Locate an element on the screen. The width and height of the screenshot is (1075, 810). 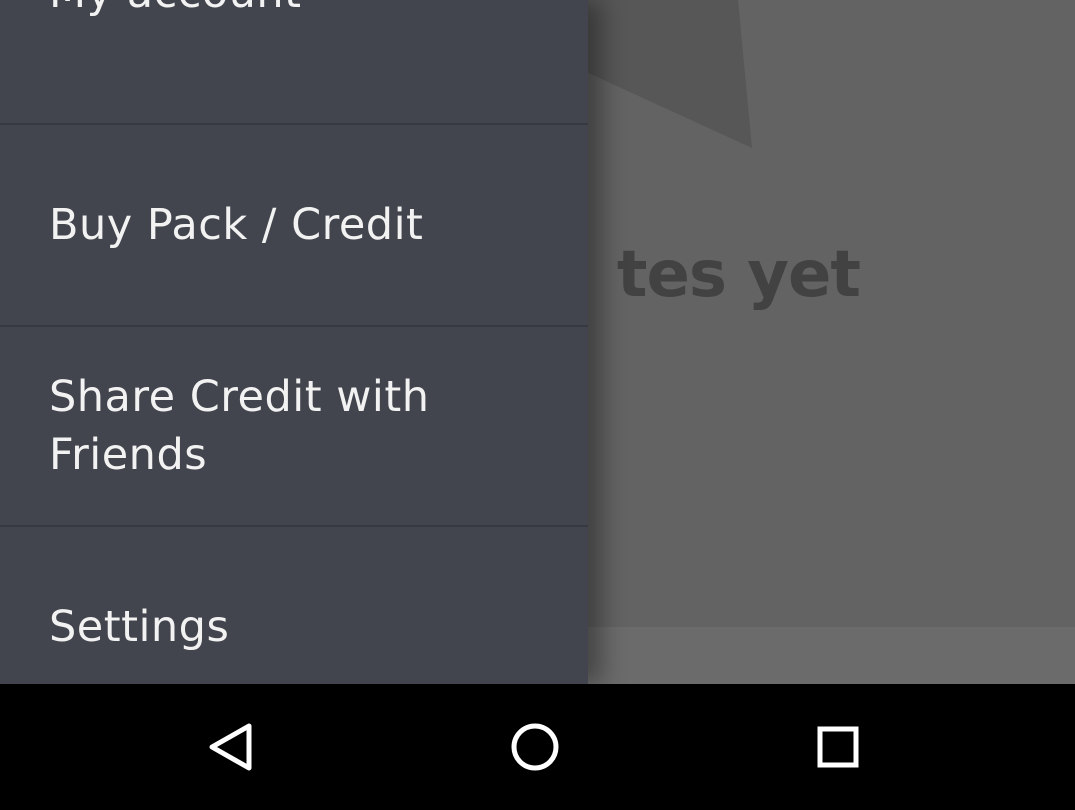
drawer-item-my-account: My account is located at coordinates (294, 20).